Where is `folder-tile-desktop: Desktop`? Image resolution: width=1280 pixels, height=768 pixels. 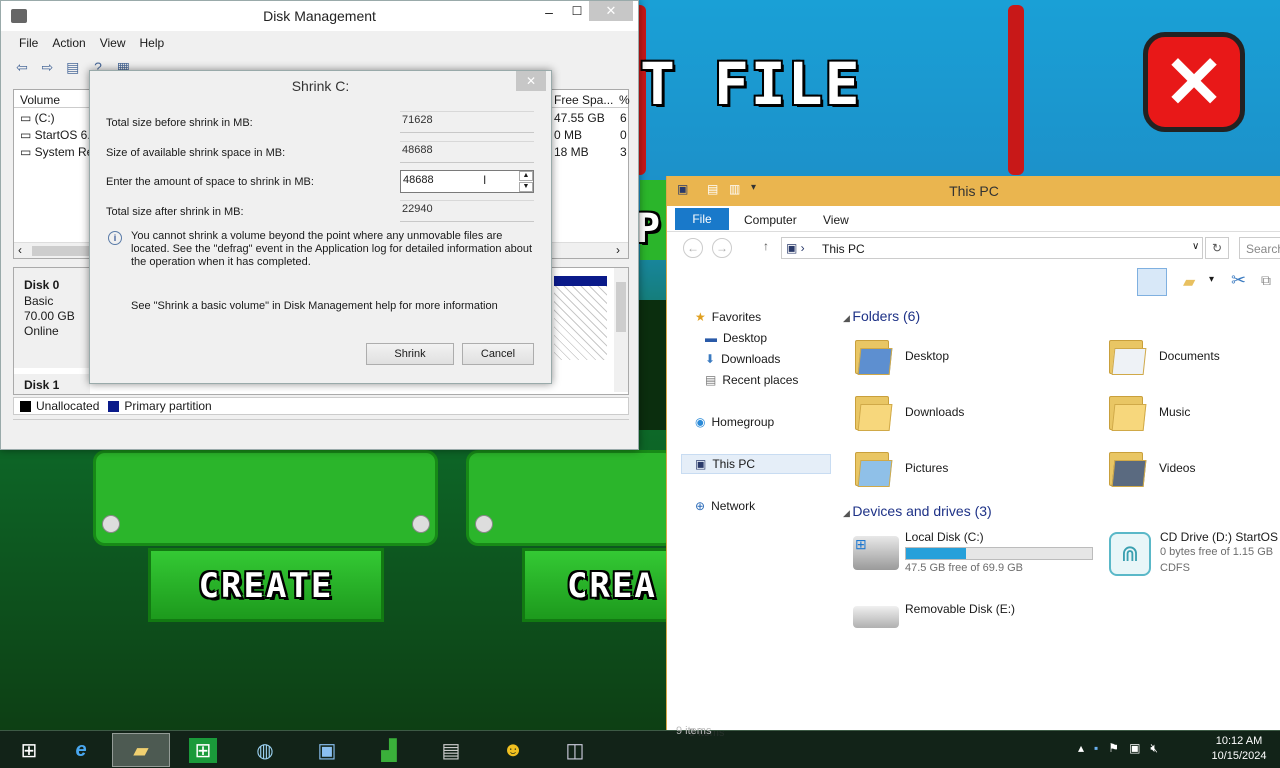 folder-tile-desktop: Desktop is located at coordinates (901, 356).